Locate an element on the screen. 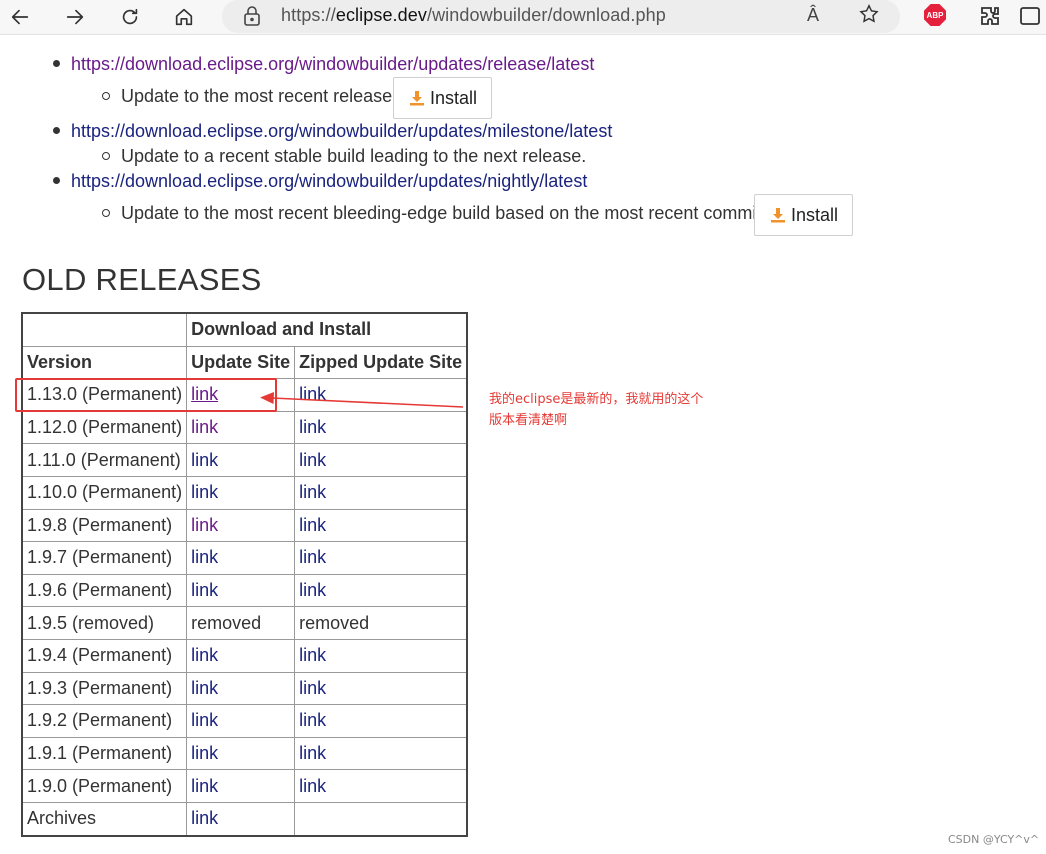 The width and height of the screenshot is (1046, 854). cell-text: removed is located at coordinates (226, 622).